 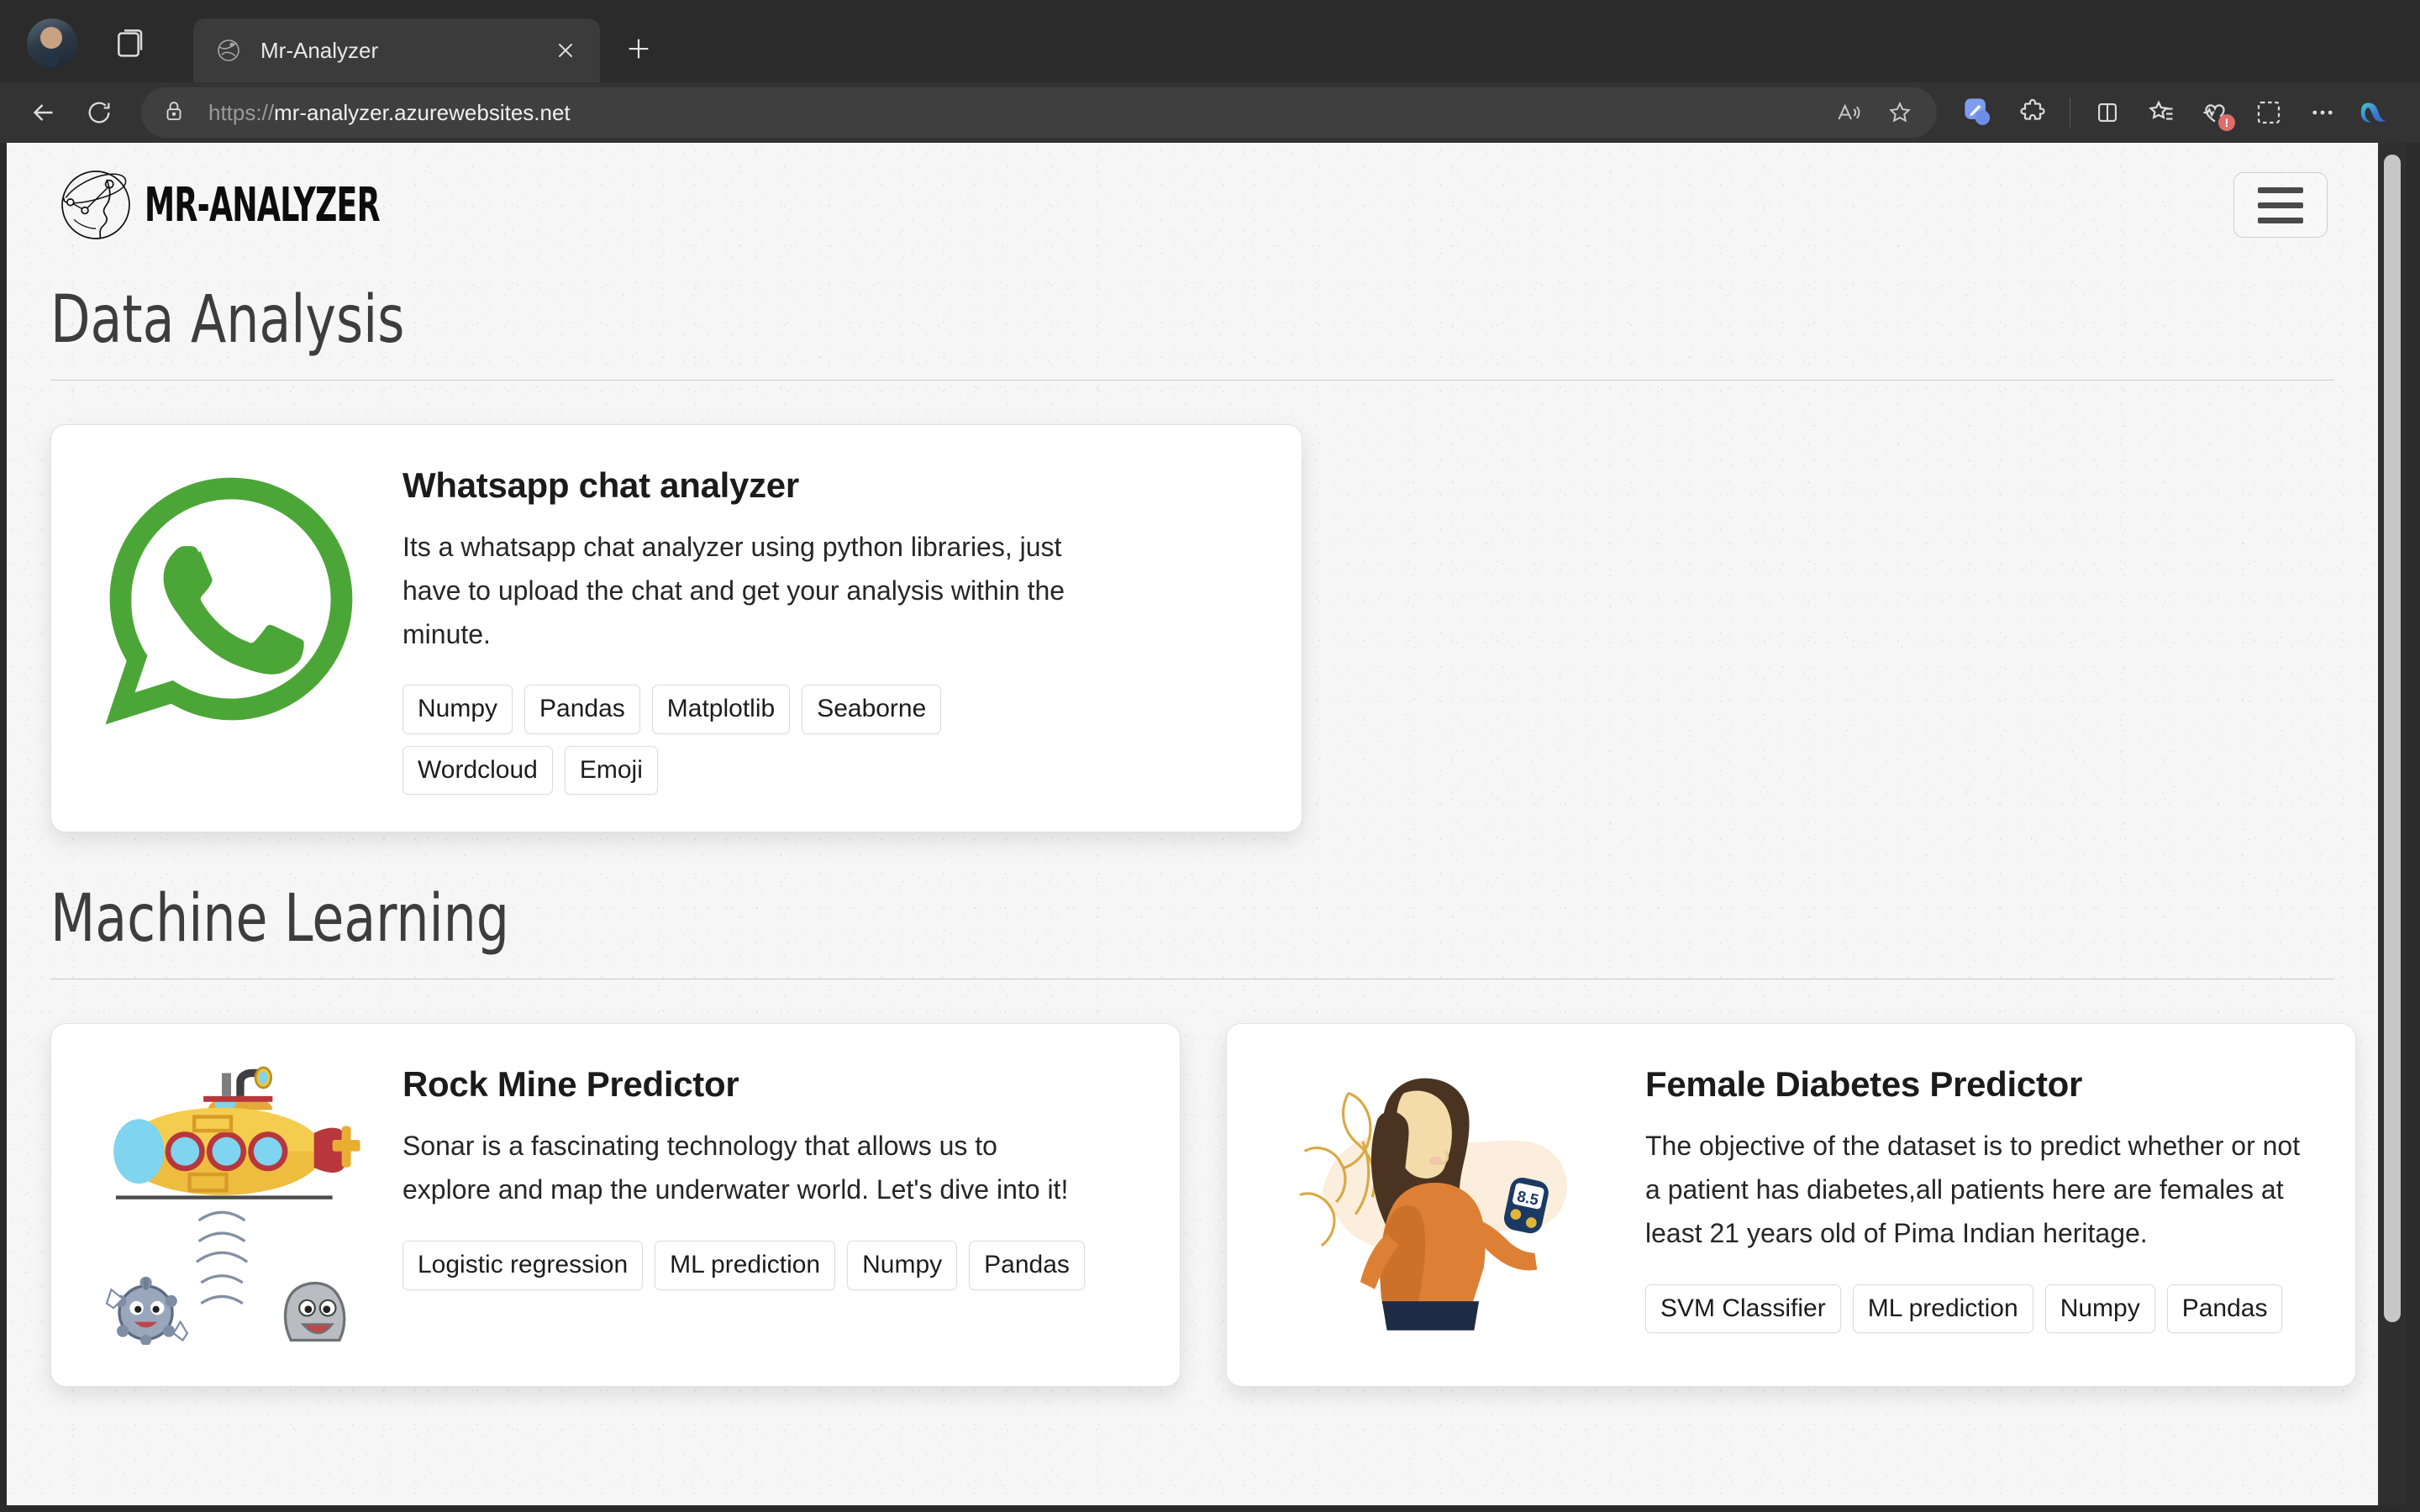 I want to click on navigation-toolbar: https://mr-analyzer.azurewebsites.net !, so click(x=1210, y=112).